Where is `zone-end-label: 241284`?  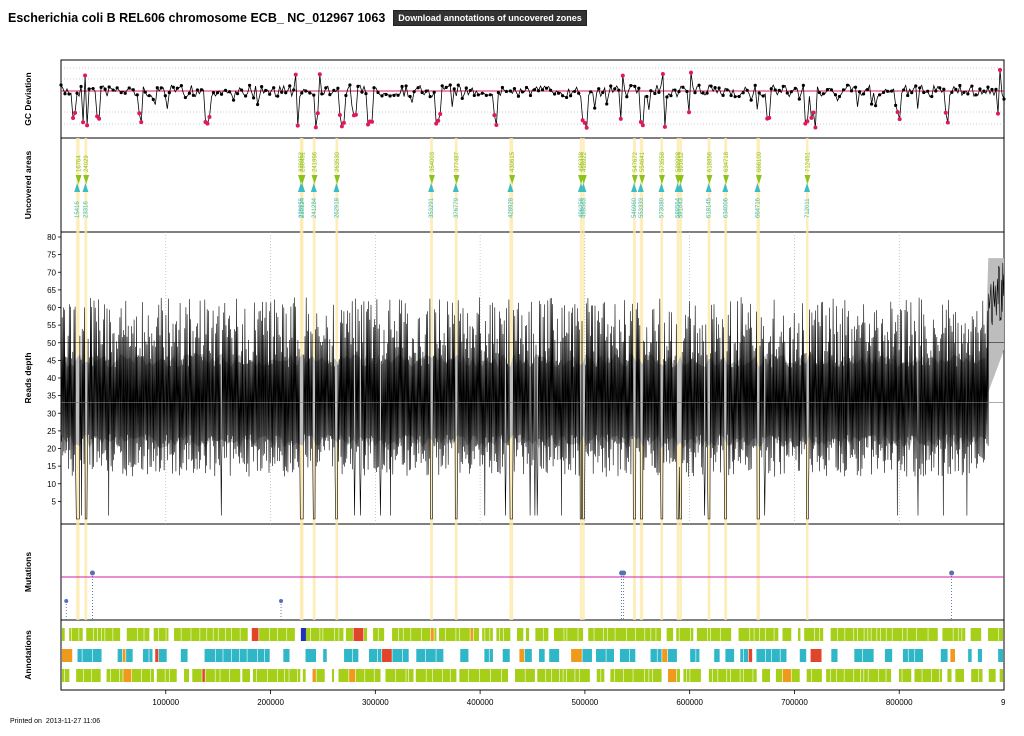 zone-end-label: 241284 is located at coordinates (315, 207).